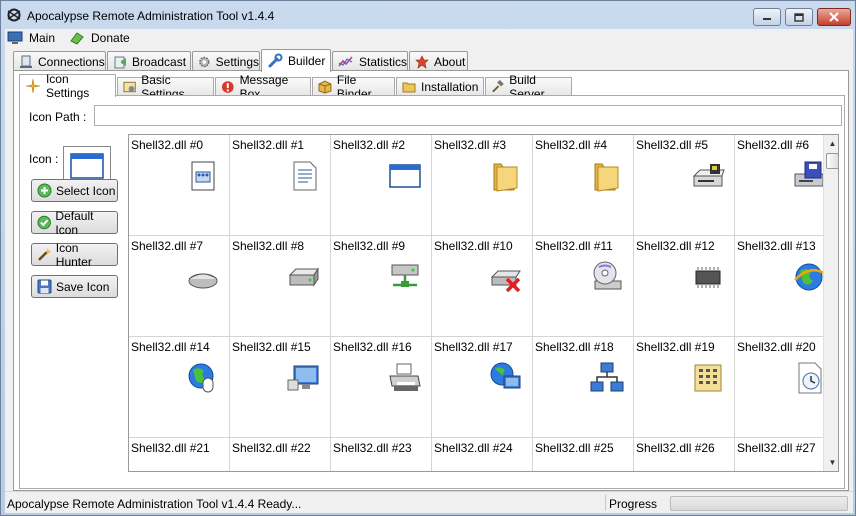 The image size is (856, 516). Describe the element at coordinates (672, 145) in the screenshot. I see `icon-grid-cell-label: Shell32.dll #5` at that location.